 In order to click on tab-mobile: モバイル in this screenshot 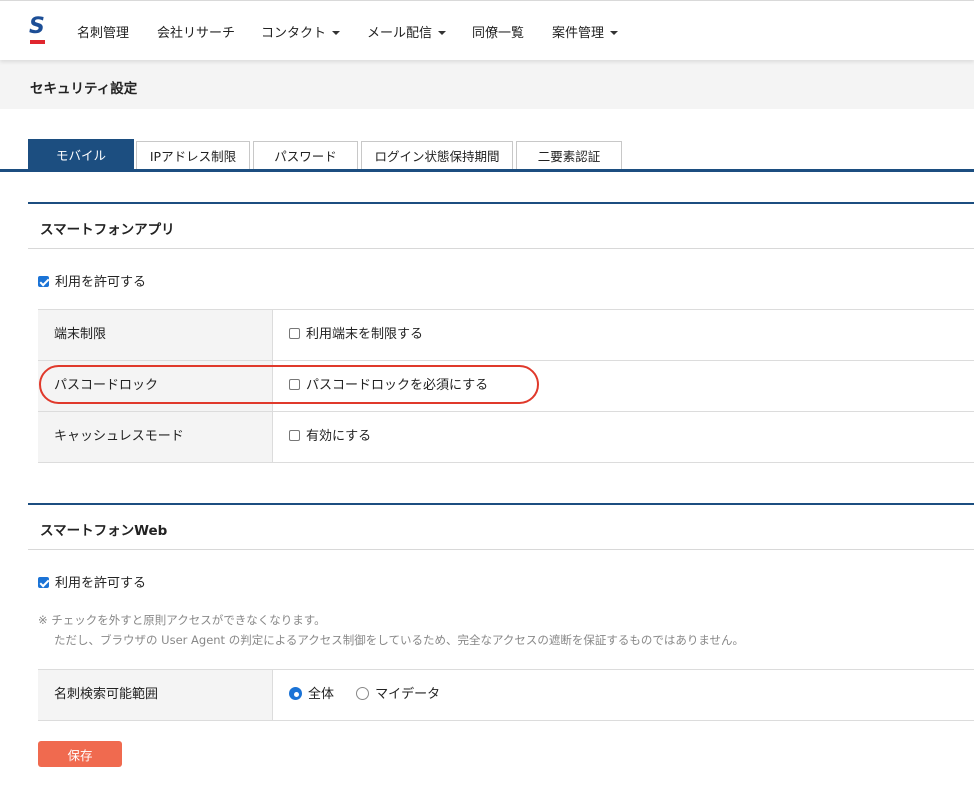, I will do `click(81, 154)`.